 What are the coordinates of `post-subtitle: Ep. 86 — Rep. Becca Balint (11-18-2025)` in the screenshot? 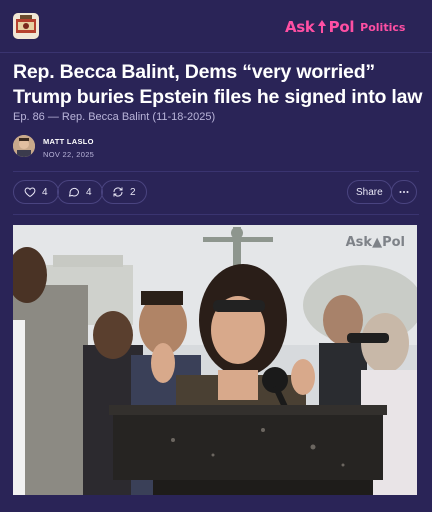 It's located at (114, 117).